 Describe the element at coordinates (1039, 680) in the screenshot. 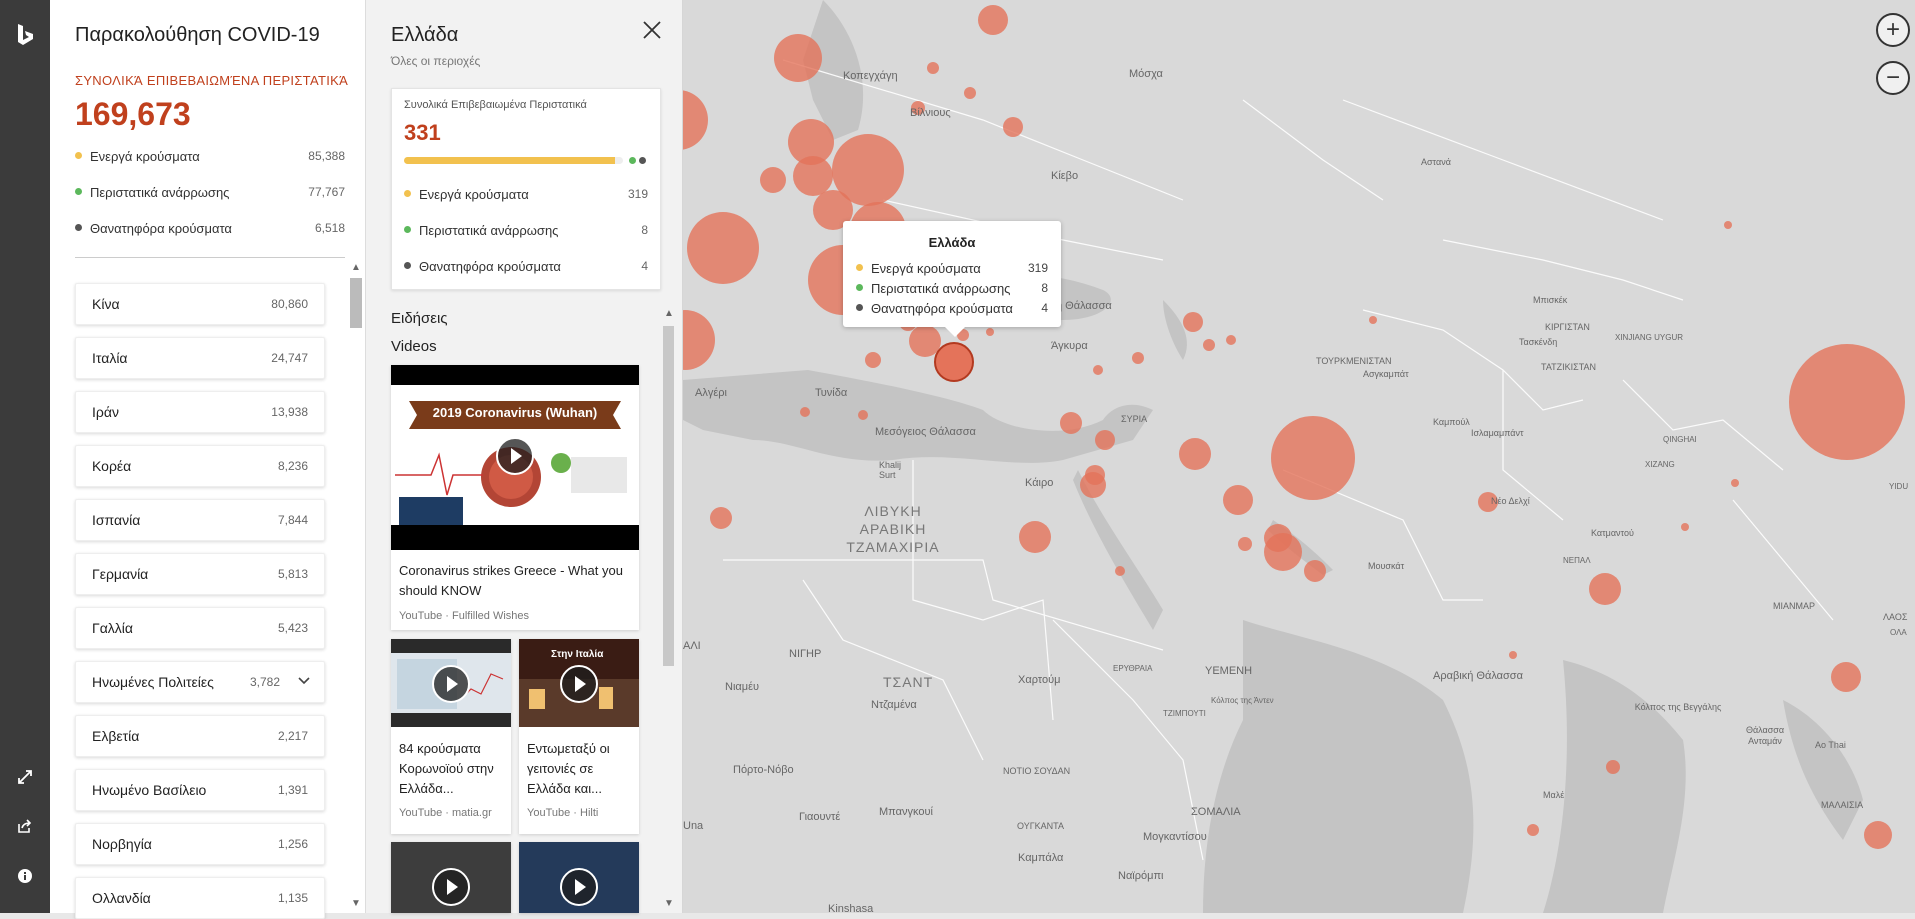

I see `map-label: Χαρτούμ` at that location.